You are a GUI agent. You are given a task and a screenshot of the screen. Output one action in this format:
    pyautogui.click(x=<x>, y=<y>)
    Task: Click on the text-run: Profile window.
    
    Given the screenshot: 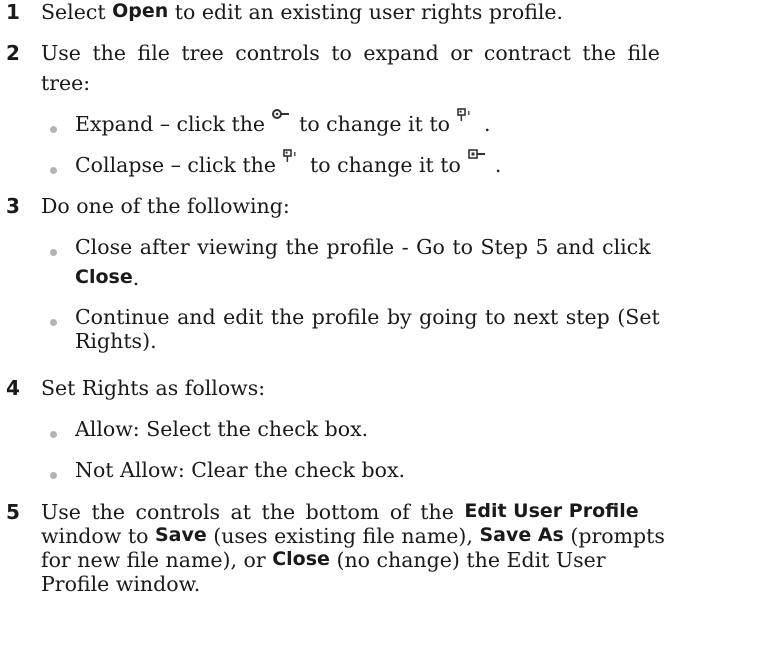 What is the action you would take?
    pyautogui.click(x=121, y=584)
    